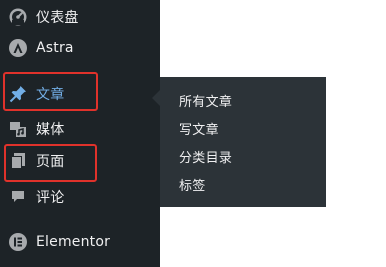 This screenshot has height=267, width=386. Describe the element at coordinates (80, 48) in the screenshot. I see `sidebar-item-astra: Astra` at that location.